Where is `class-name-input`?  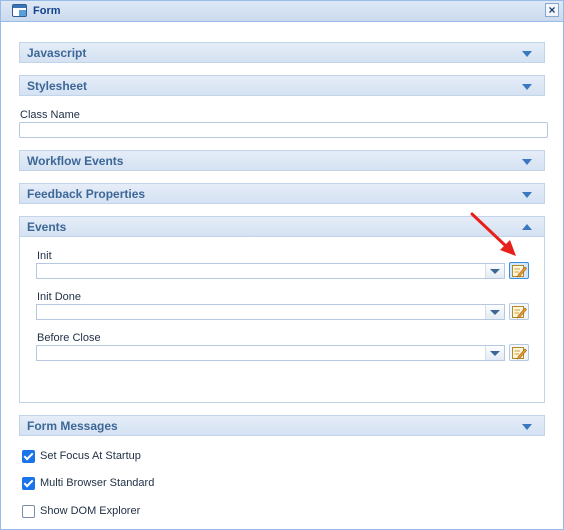 class-name-input is located at coordinates (283, 130).